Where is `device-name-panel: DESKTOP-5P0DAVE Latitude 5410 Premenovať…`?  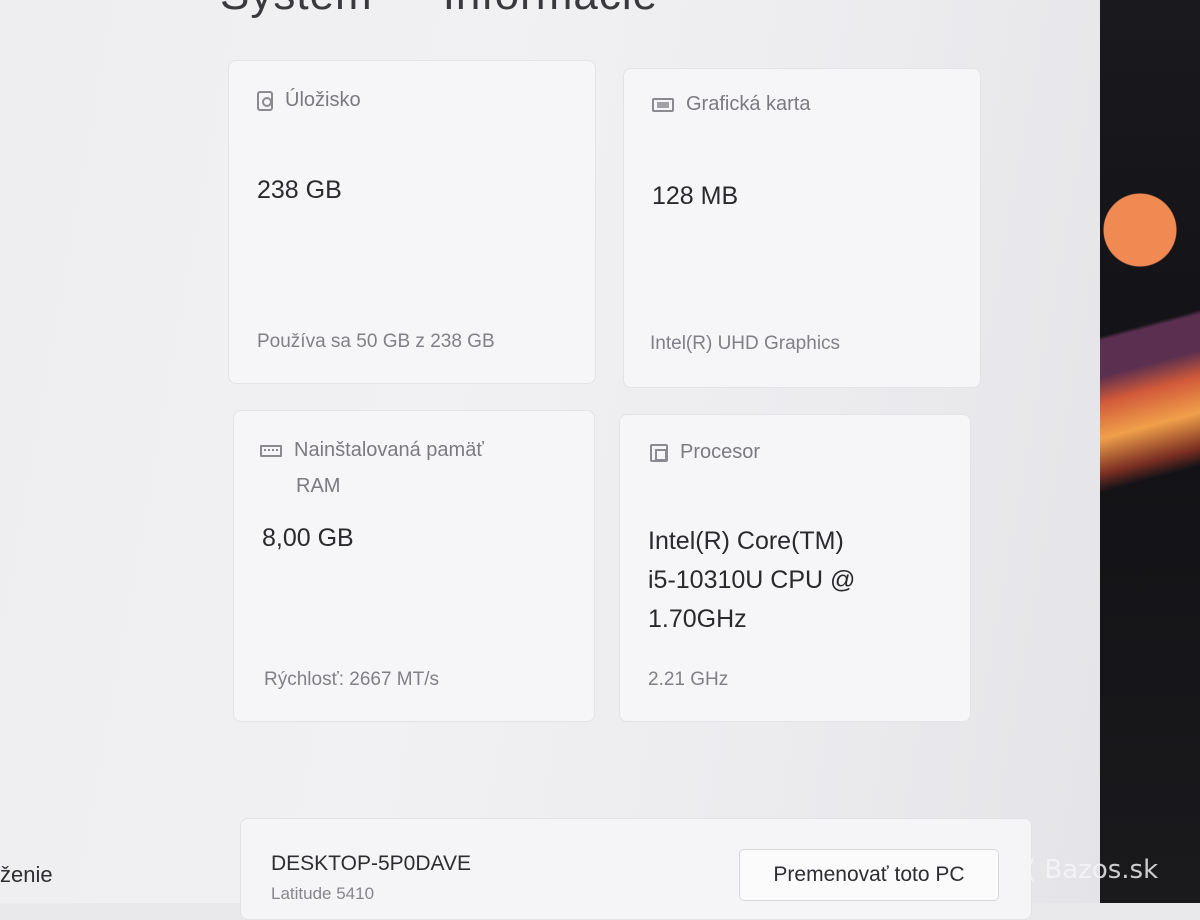
device-name-panel: DESKTOP-5P0DAVE Latitude 5410 Premenovať… is located at coordinates (636, 869).